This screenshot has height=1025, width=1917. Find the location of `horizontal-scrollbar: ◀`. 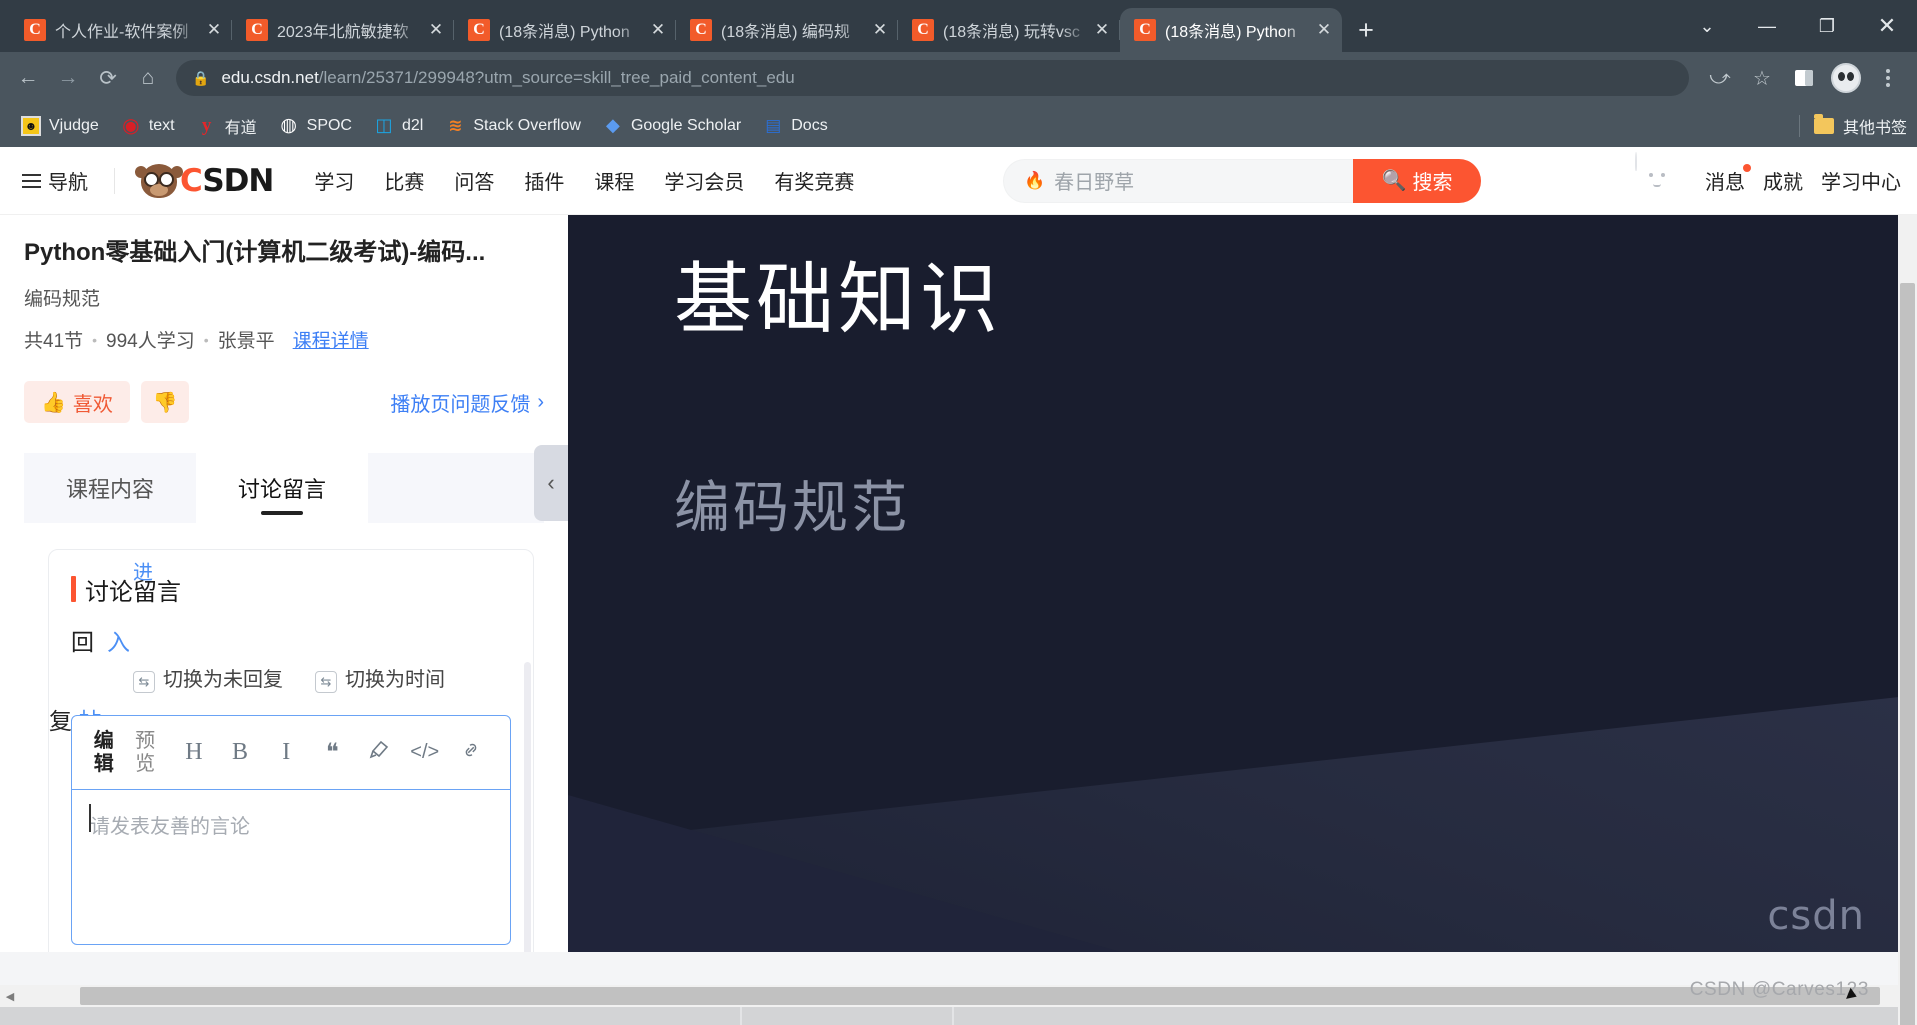

horizontal-scrollbar: ◀ is located at coordinates (958, 996).